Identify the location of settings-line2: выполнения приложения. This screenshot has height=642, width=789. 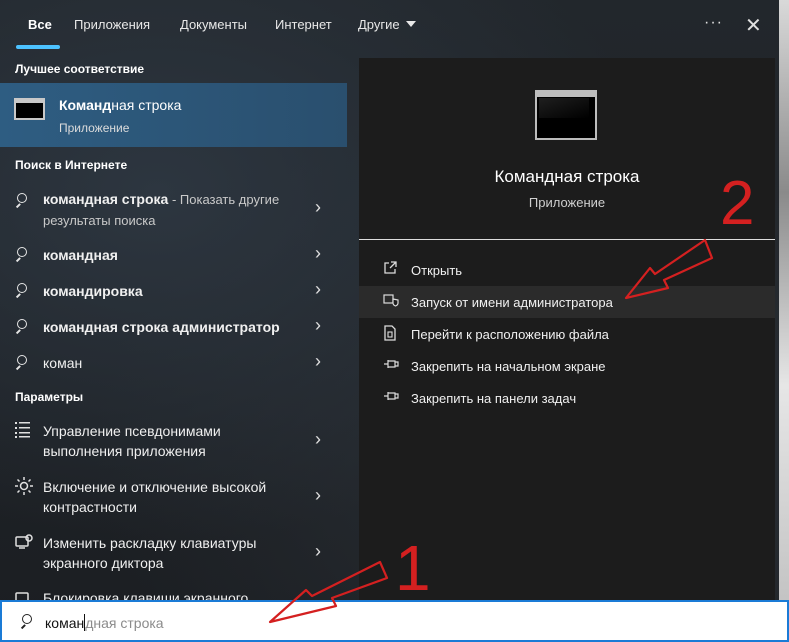
(124, 451).